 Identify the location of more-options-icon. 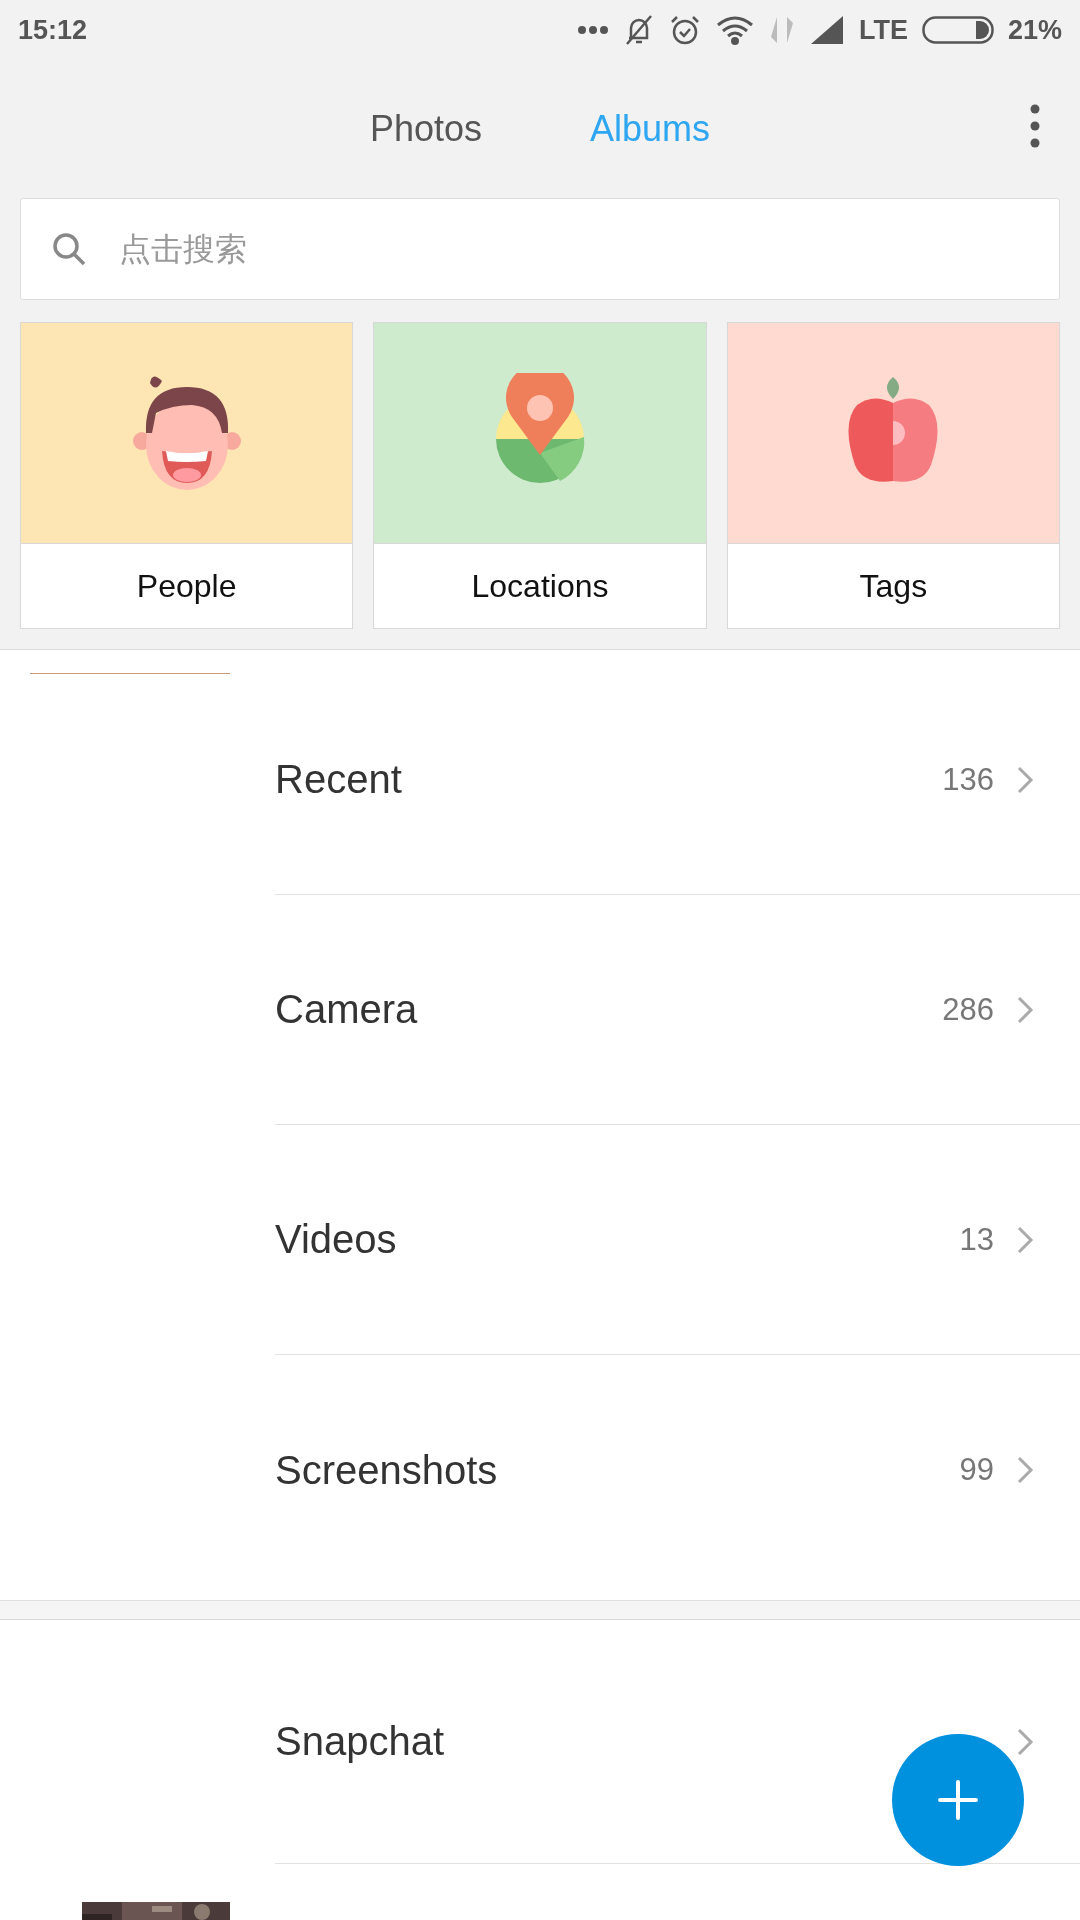
(1035, 126).